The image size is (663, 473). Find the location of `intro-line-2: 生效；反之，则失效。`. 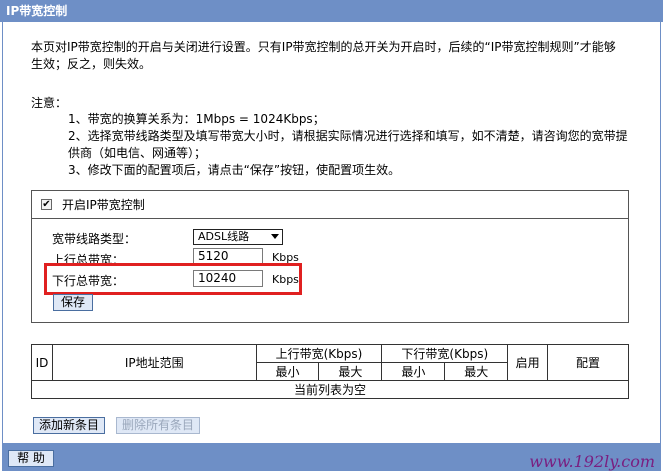

intro-line-2: 生效；反之，则失效。 is located at coordinates (91, 64).